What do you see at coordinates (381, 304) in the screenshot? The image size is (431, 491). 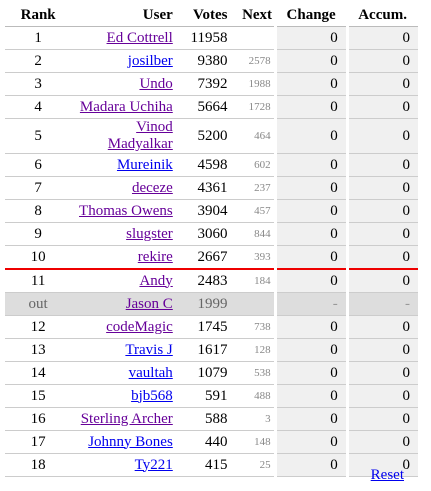 I see `accum-cell: -` at bounding box center [381, 304].